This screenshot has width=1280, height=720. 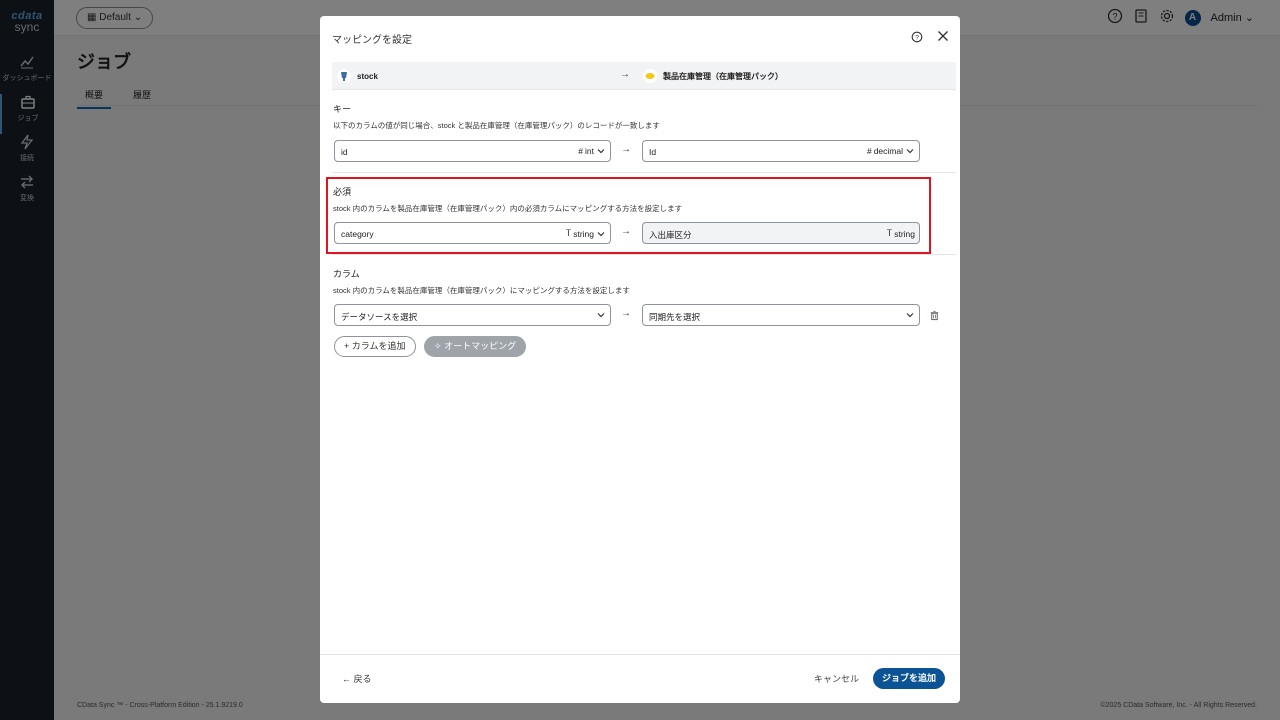 What do you see at coordinates (438, 346) in the screenshot?
I see `magic-wand-icon: ✧` at bounding box center [438, 346].